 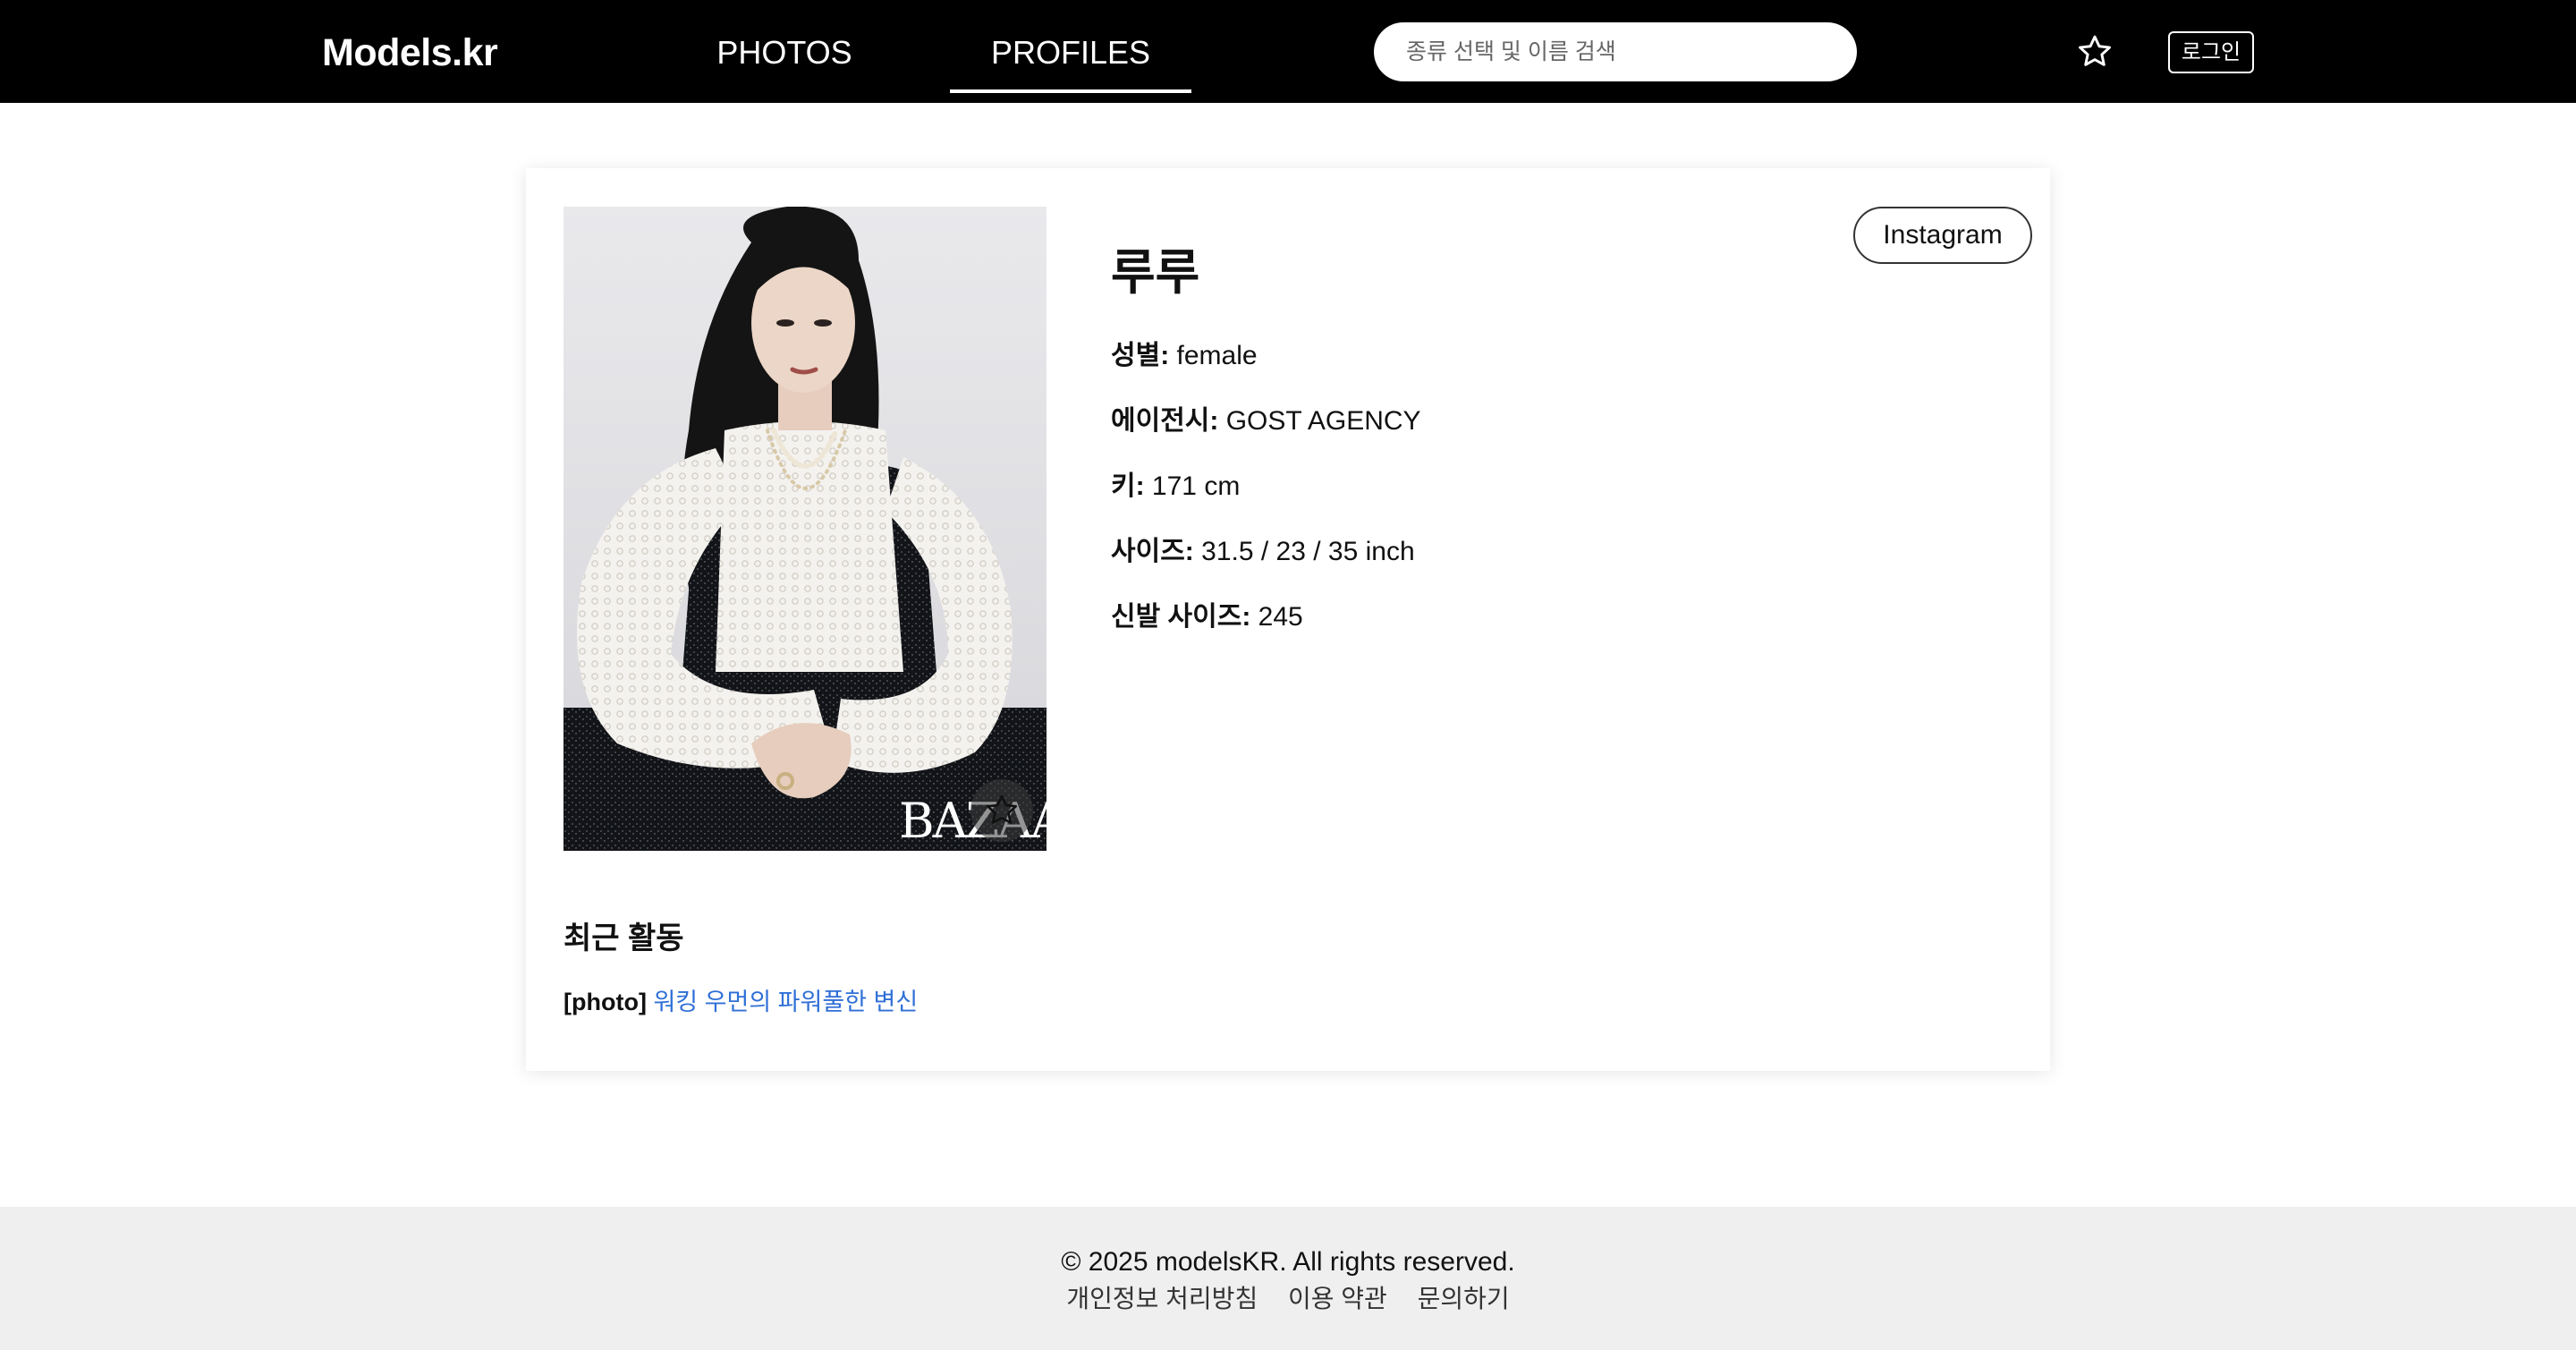 What do you see at coordinates (805, 529) in the screenshot?
I see `model-photo: BAZAAR` at bounding box center [805, 529].